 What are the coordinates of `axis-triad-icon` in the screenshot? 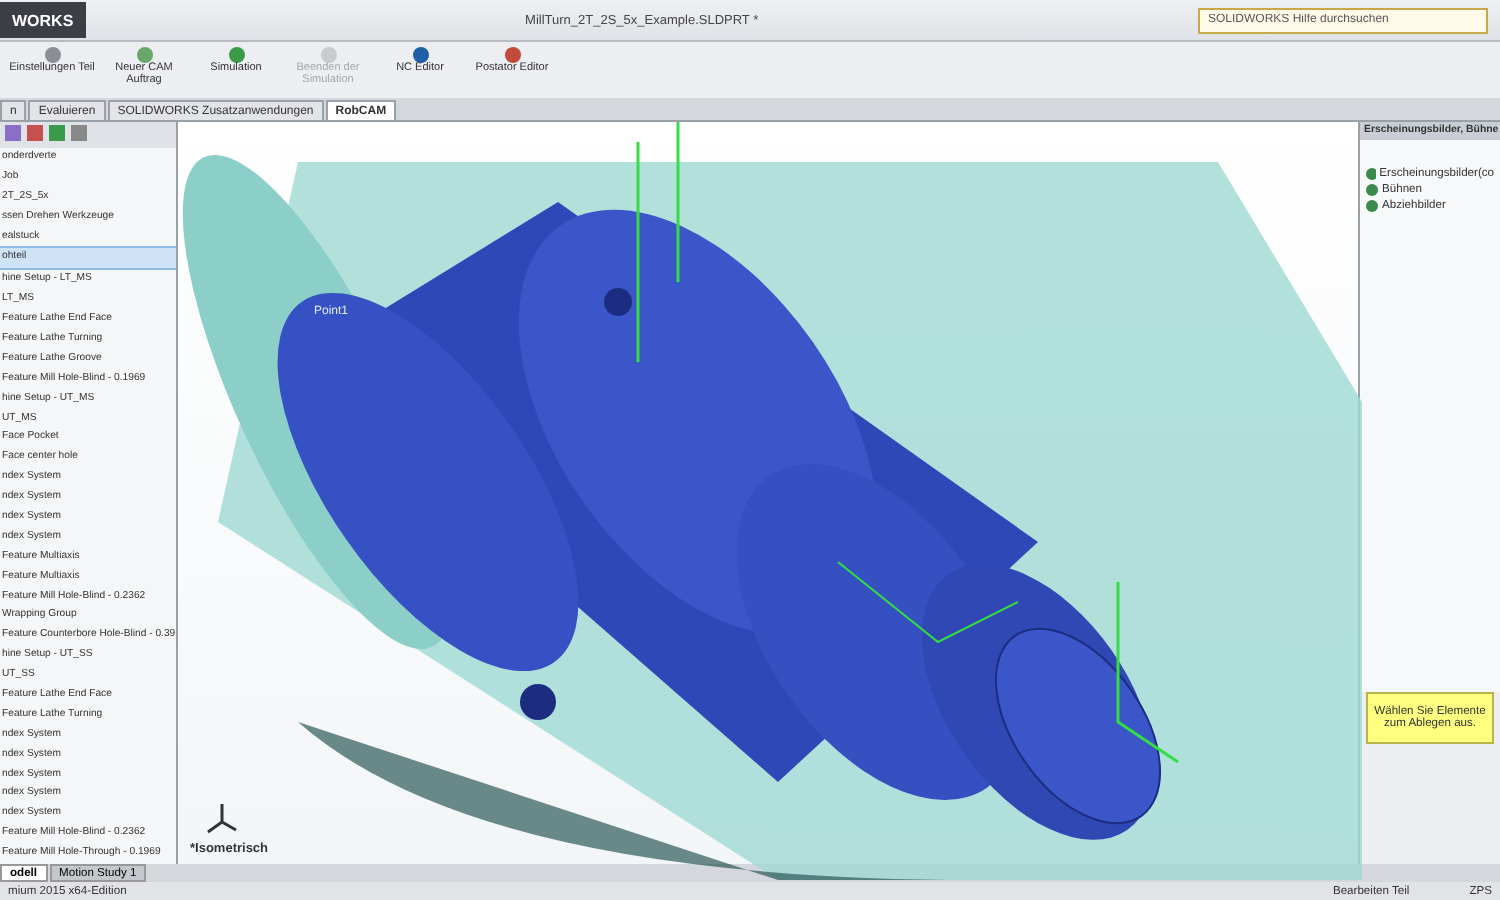 It's located at (222, 818).